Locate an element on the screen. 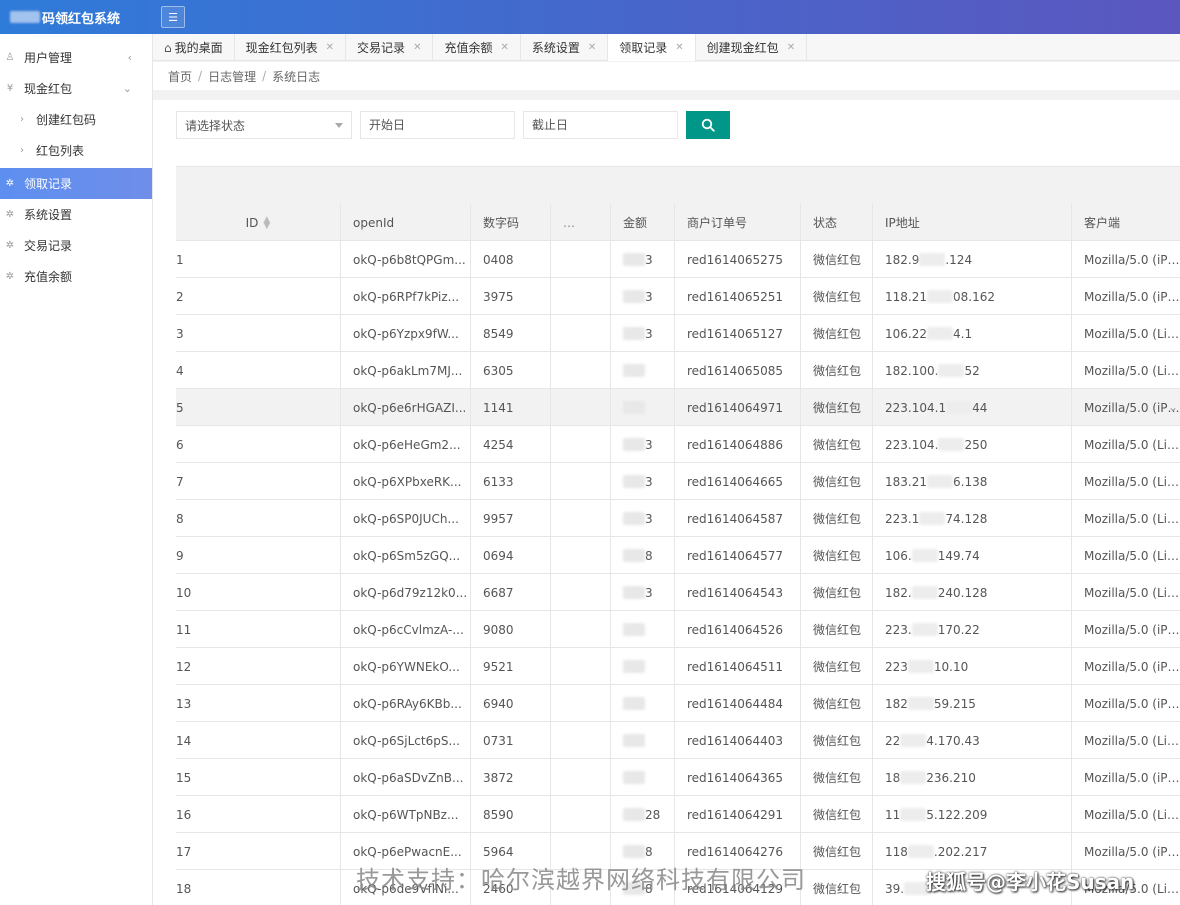 The width and height of the screenshot is (1180, 905). home-icon: ⌂ is located at coordinates (168, 47).